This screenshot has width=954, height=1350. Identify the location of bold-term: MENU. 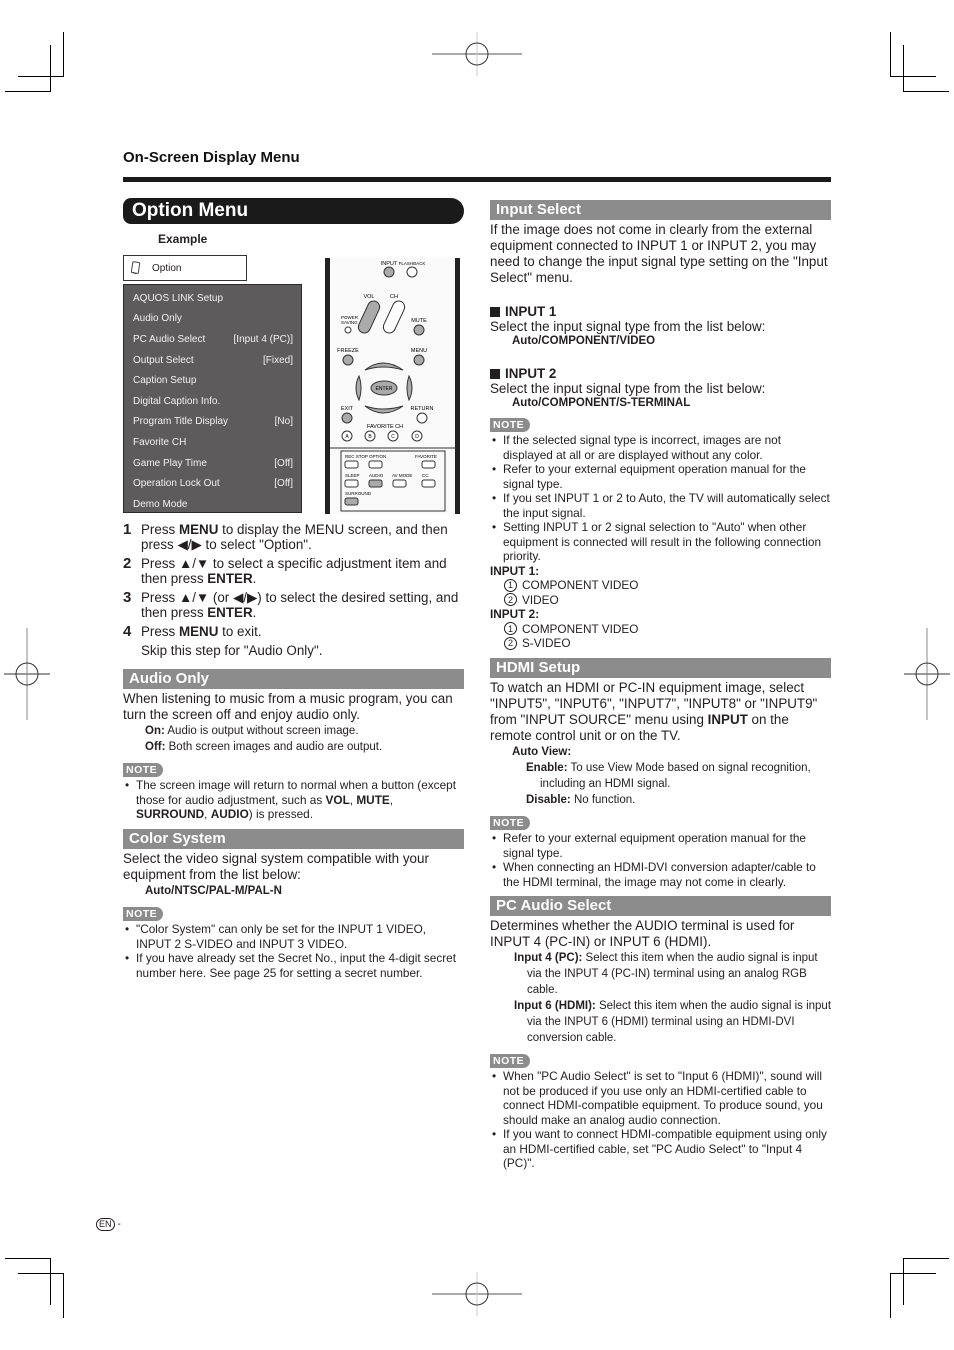
(198, 529).